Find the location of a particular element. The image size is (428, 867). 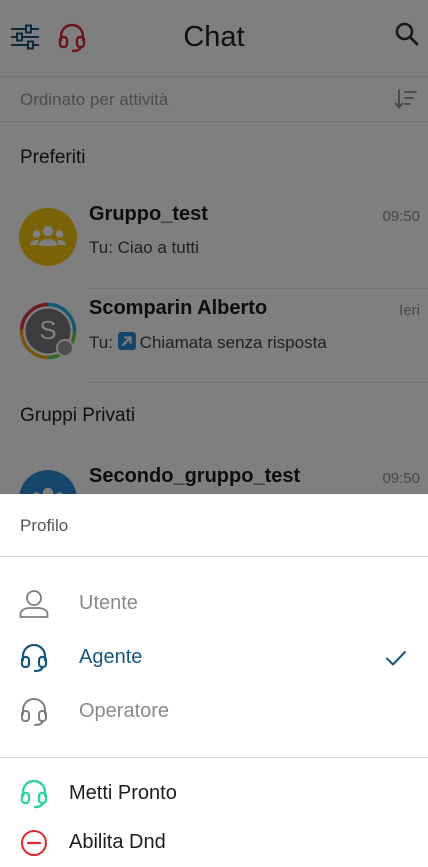

profile-option-agente: Agente is located at coordinates (214, 659).